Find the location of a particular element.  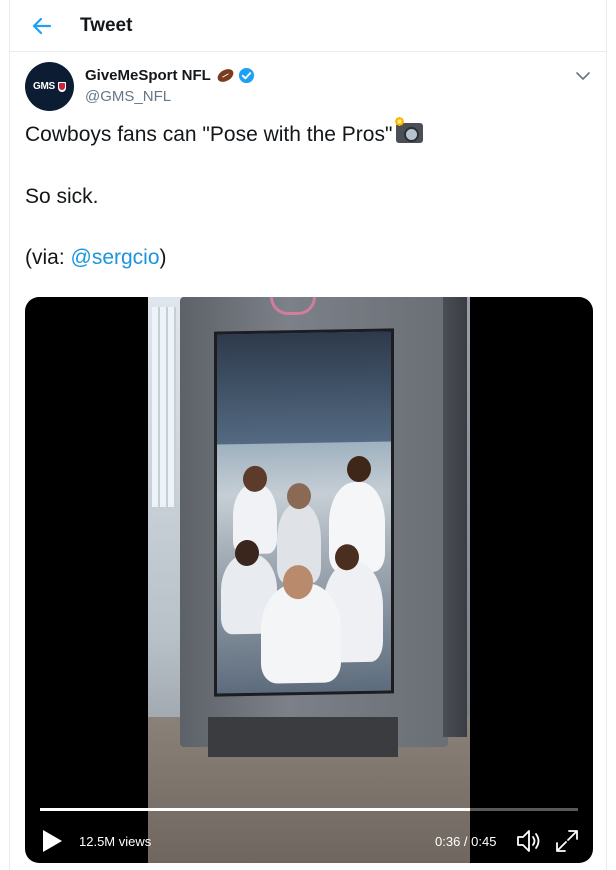

tweet-menu-button is located at coordinates (583, 76).